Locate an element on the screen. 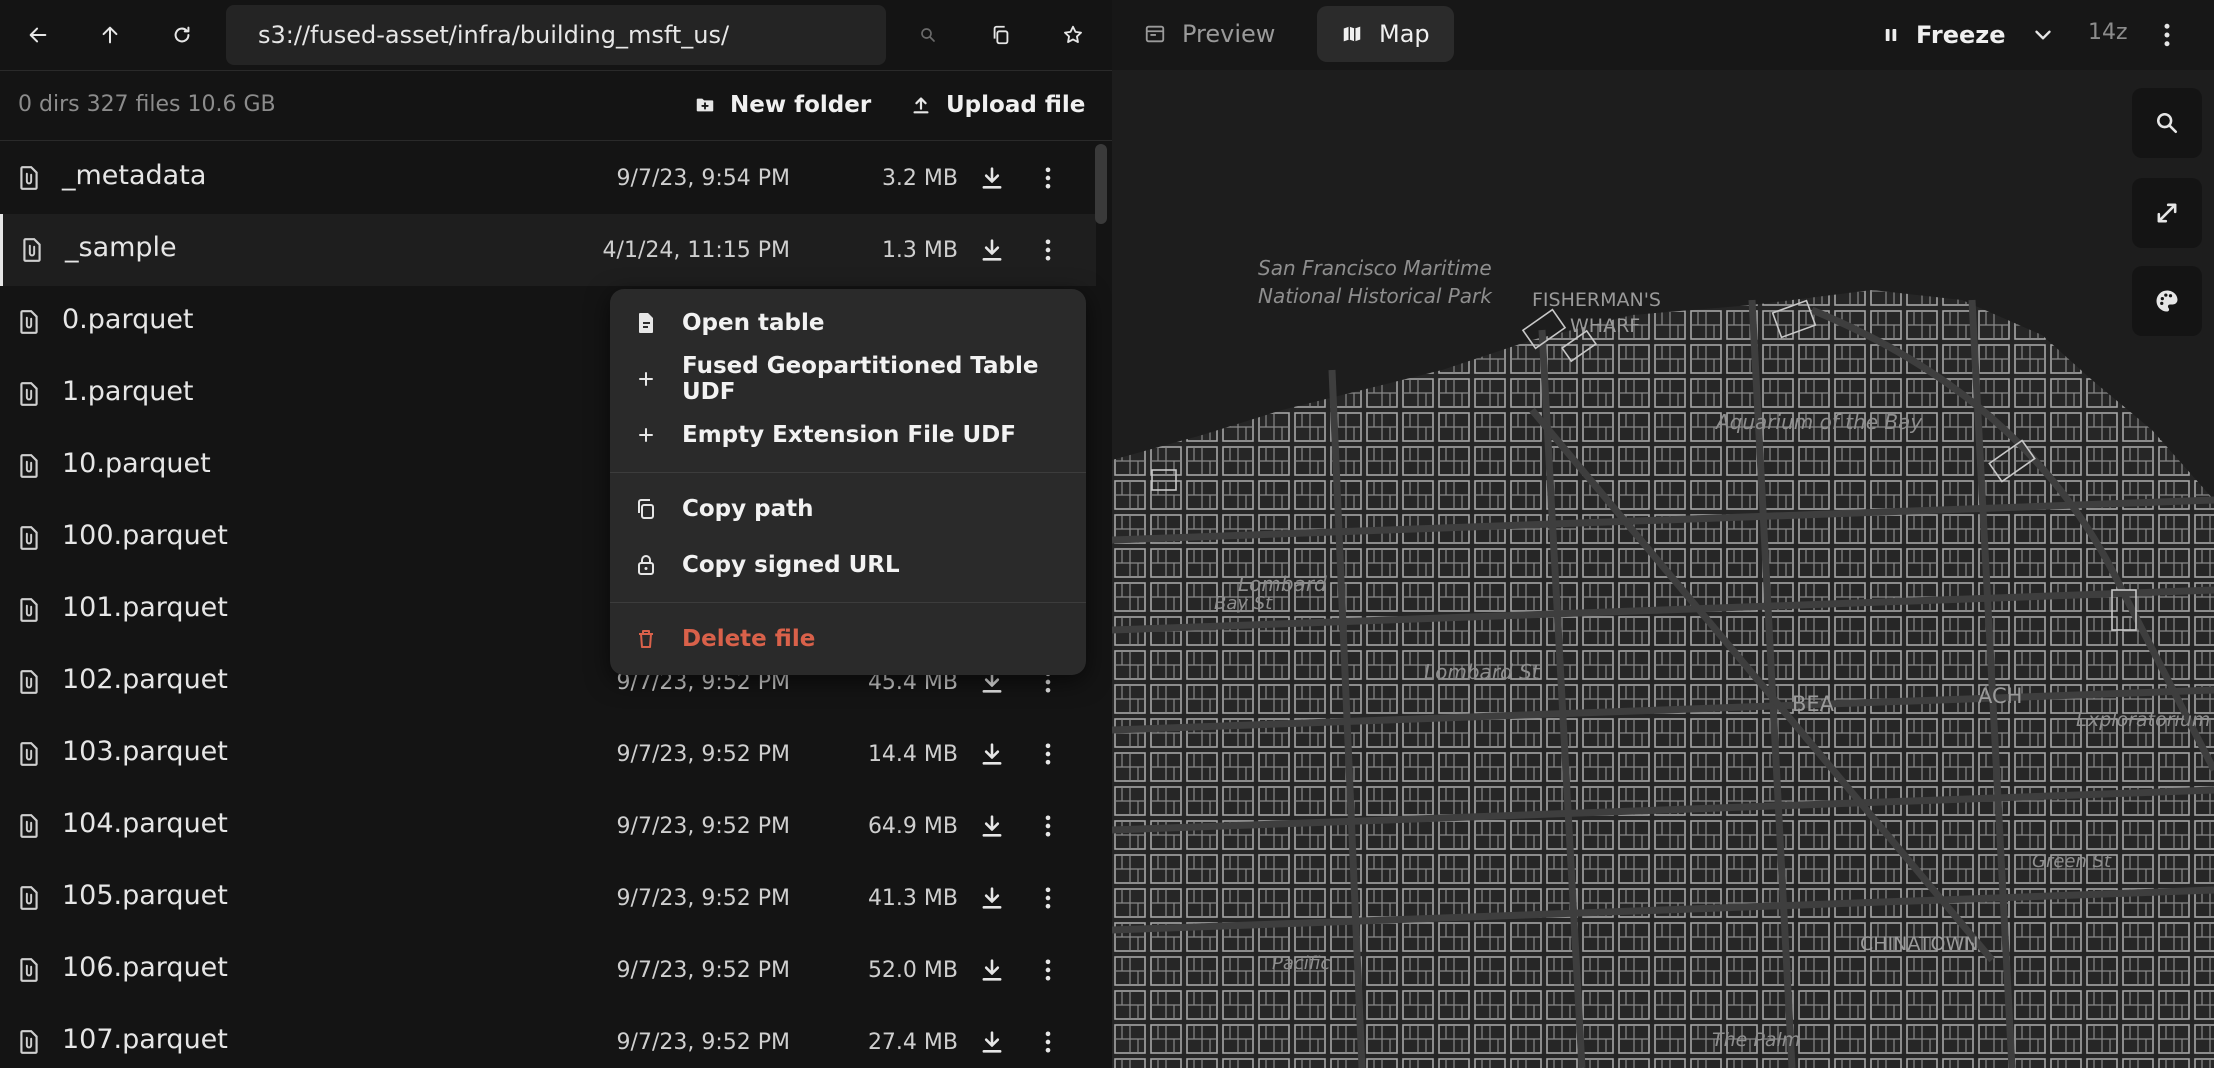  map-label: Exploratorium is located at coordinates (2143, 720).